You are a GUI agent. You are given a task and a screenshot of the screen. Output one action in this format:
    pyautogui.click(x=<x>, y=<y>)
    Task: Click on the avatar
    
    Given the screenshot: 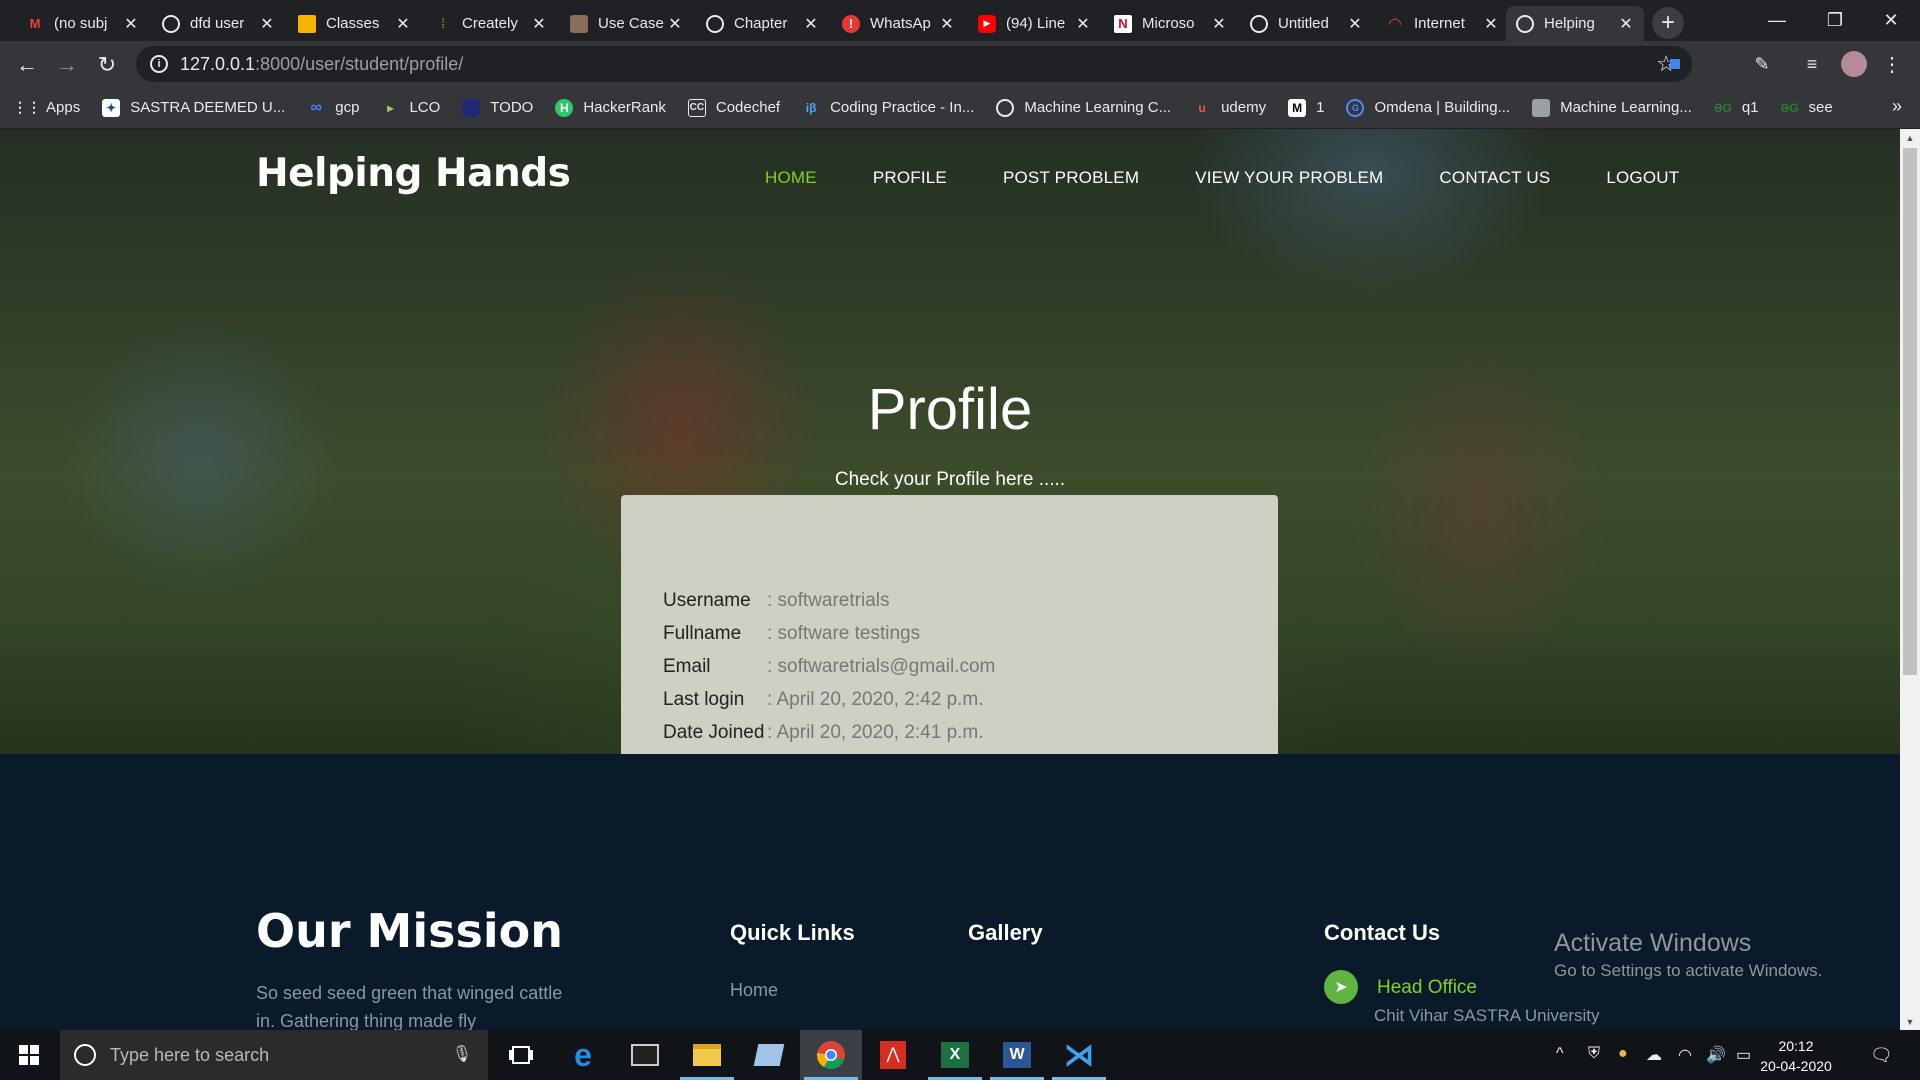 What is the action you would take?
    pyautogui.click(x=1854, y=64)
    